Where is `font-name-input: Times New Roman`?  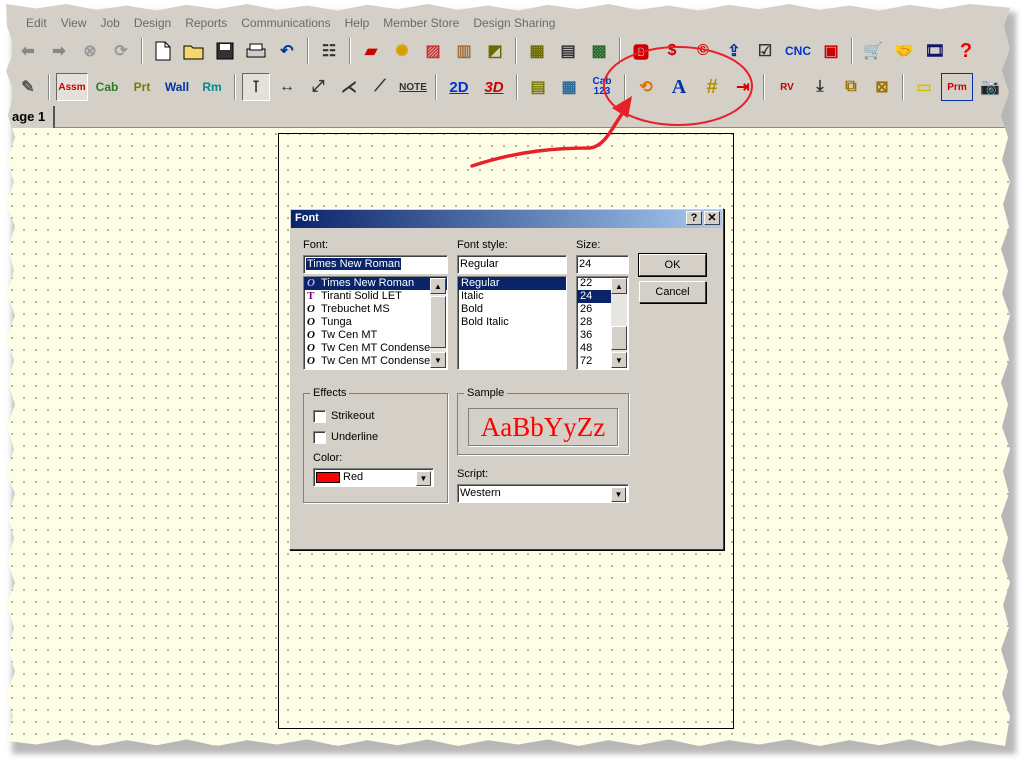 font-name-input: Times New Roman is located at coordinates (375, 264).